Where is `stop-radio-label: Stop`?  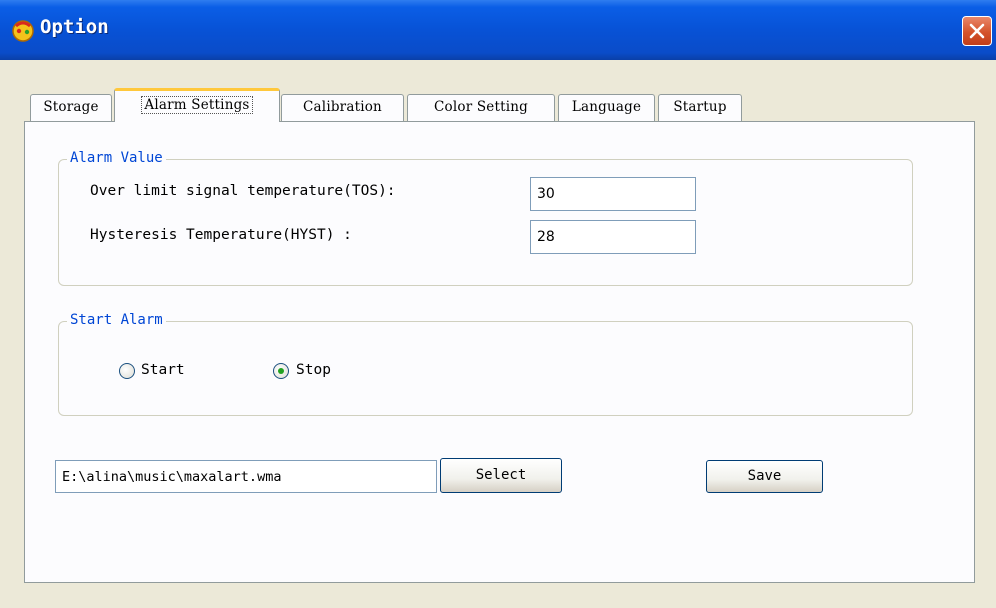 stop-radio-label: Stop is located at coordinates (313, 370).